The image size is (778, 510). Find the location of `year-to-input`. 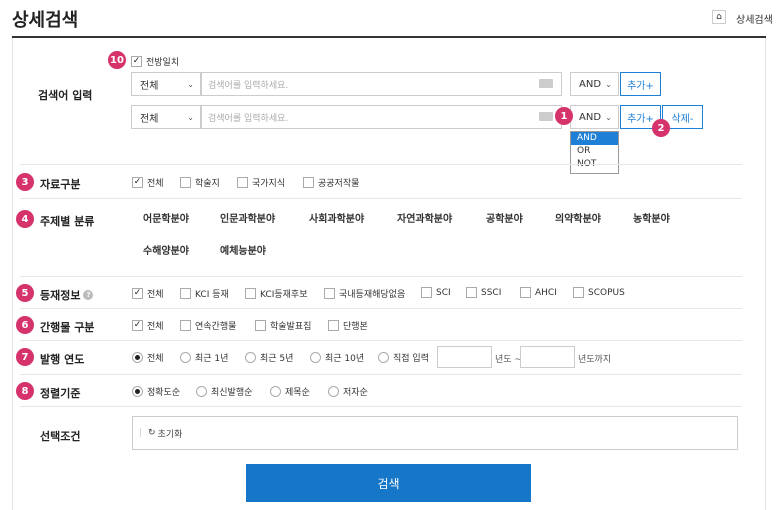

year-to-input is located at coordinates (547, 357).